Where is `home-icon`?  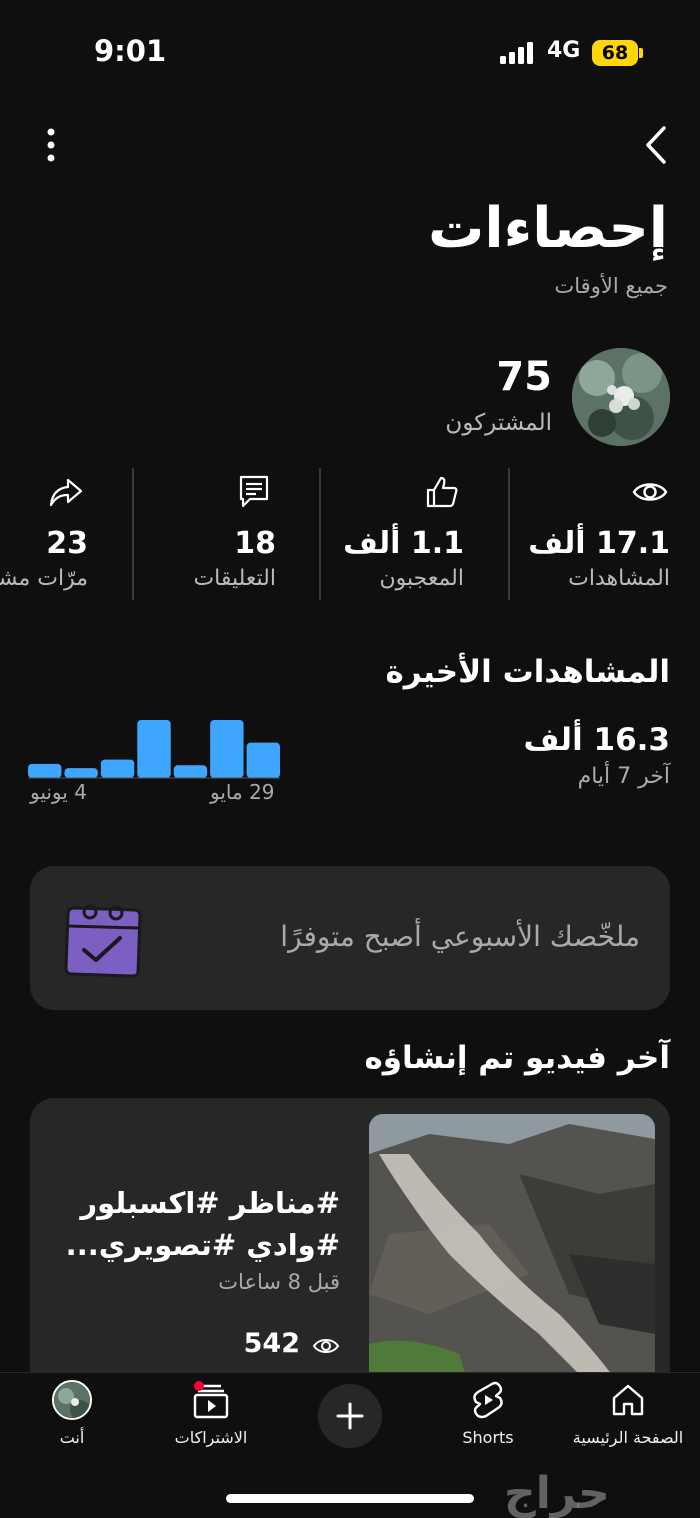 home-icon is located at coordinates (628, 1400).